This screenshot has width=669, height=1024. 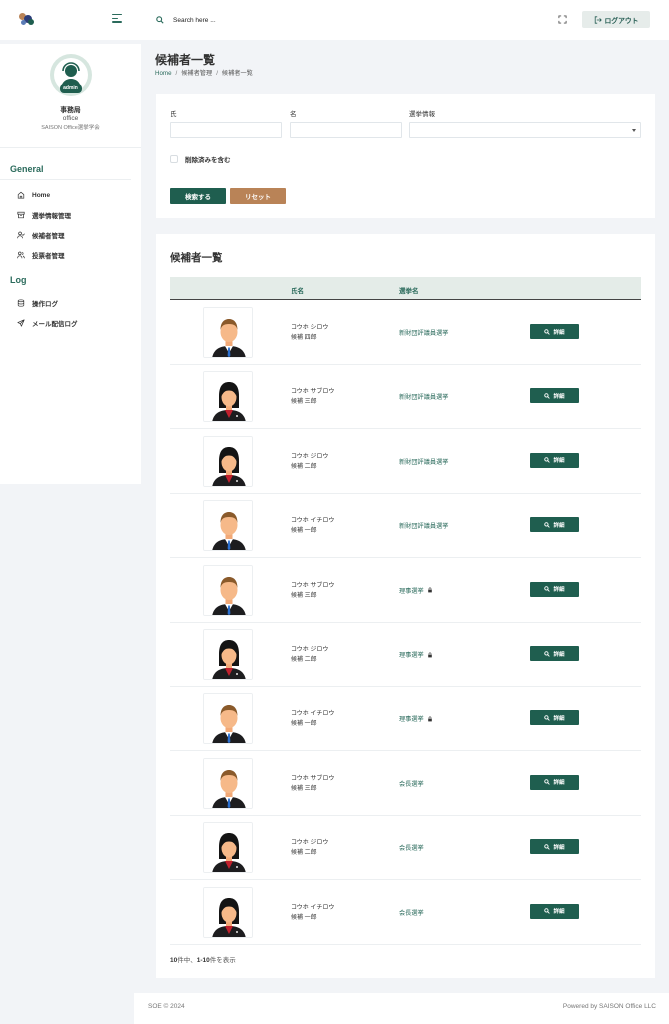 I want to click on fullscreen-icon, so click(x=562, y=19).